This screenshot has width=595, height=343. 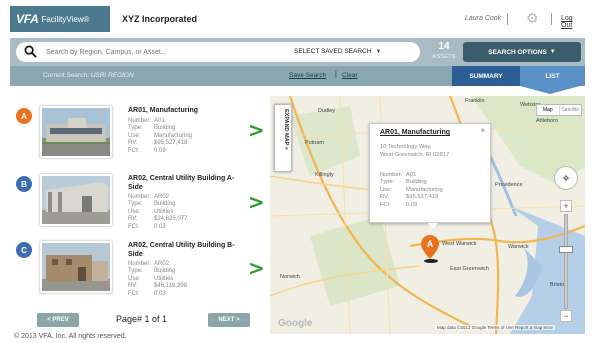 What do you see at coordinates (142, 319) in the screenshot?
I see `page-indicator: Page# 1 of 1` at bounding box center [142, 319].